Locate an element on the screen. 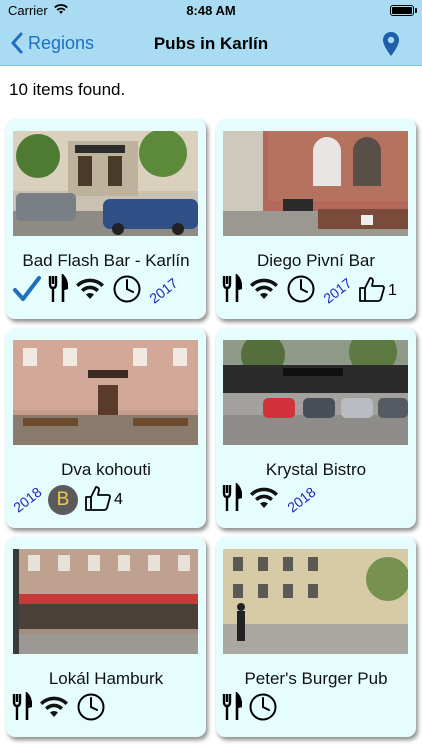 This screenshot has width=422, height=750. results-count: 10 items found. is located at coordinates (67, 89).